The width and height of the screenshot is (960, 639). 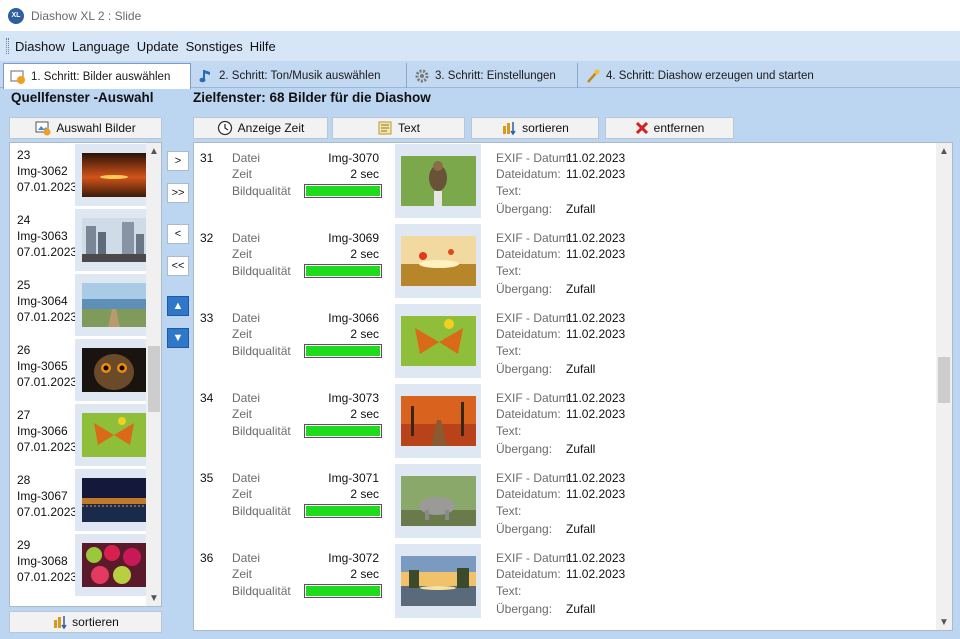 What do you see at coordinates (260, 128) in the screenshot?
I see `display-time-button: Anzeige Zeit` at bounding box center [260, 128].